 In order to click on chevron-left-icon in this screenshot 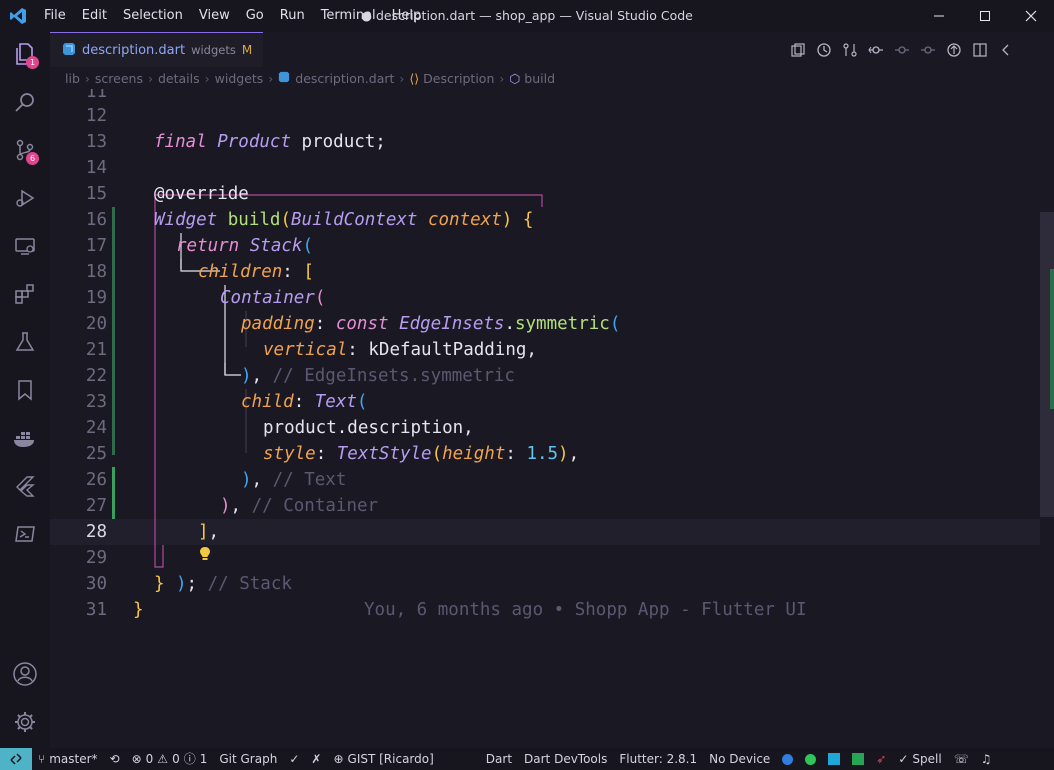, I will do `click(1005, 49)`.